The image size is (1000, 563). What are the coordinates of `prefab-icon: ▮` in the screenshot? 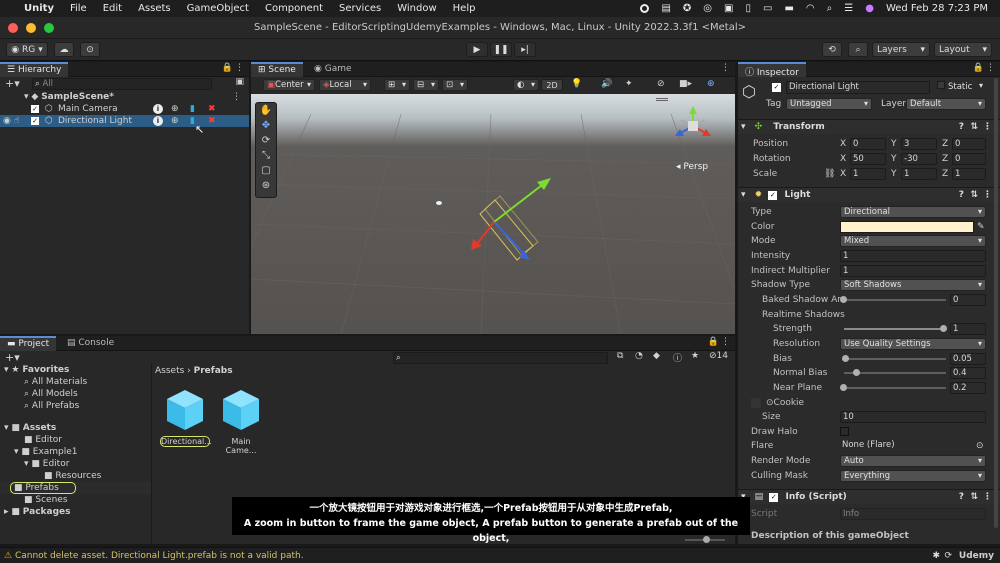 It's located at (192, 109).